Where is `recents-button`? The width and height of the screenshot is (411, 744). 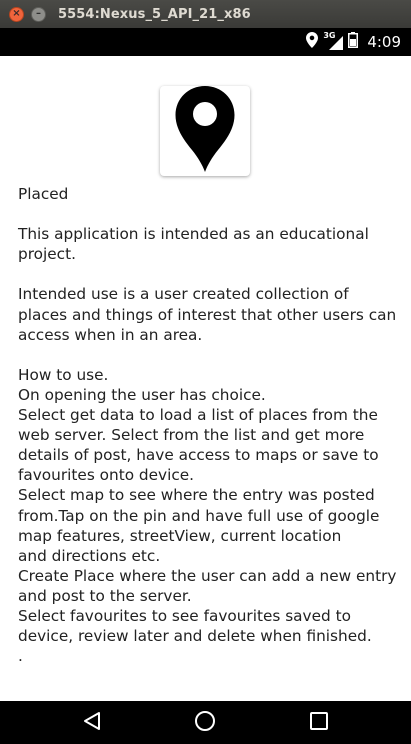
recents-button is located at coordinates (319, 722).